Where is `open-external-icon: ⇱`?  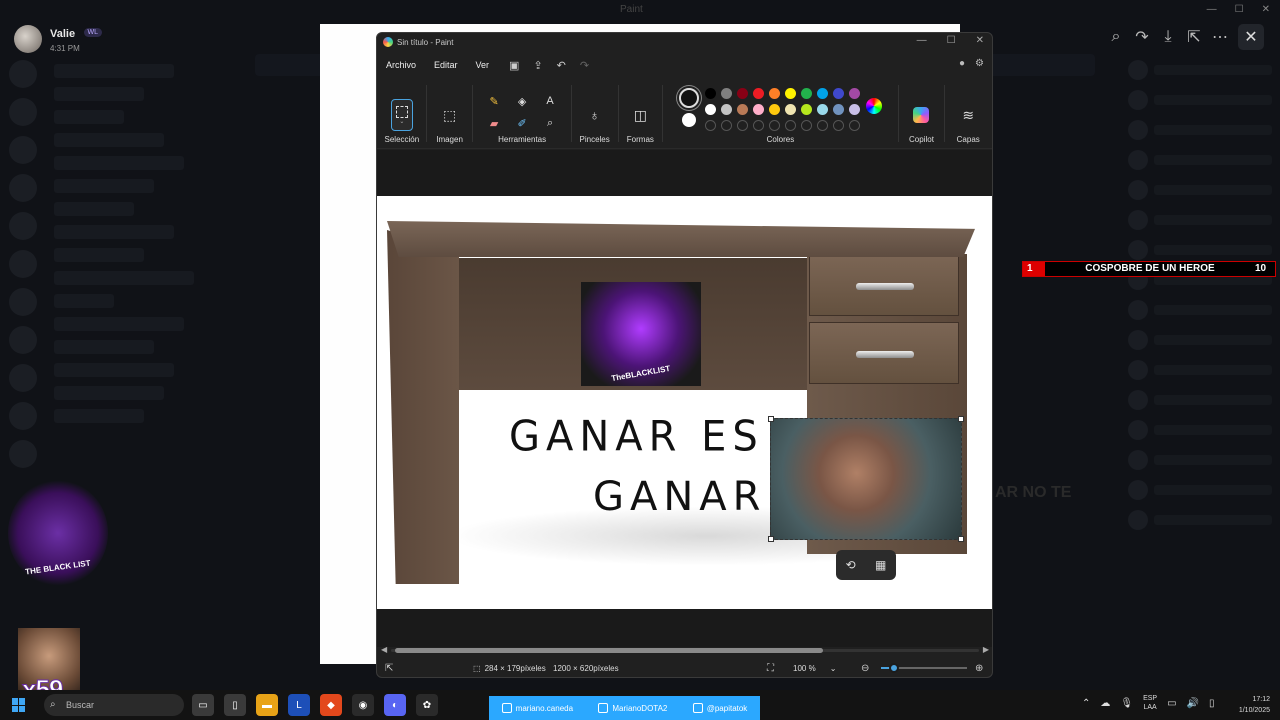
open-external-icon: ⇱ is located at coordinates (1194, 37).